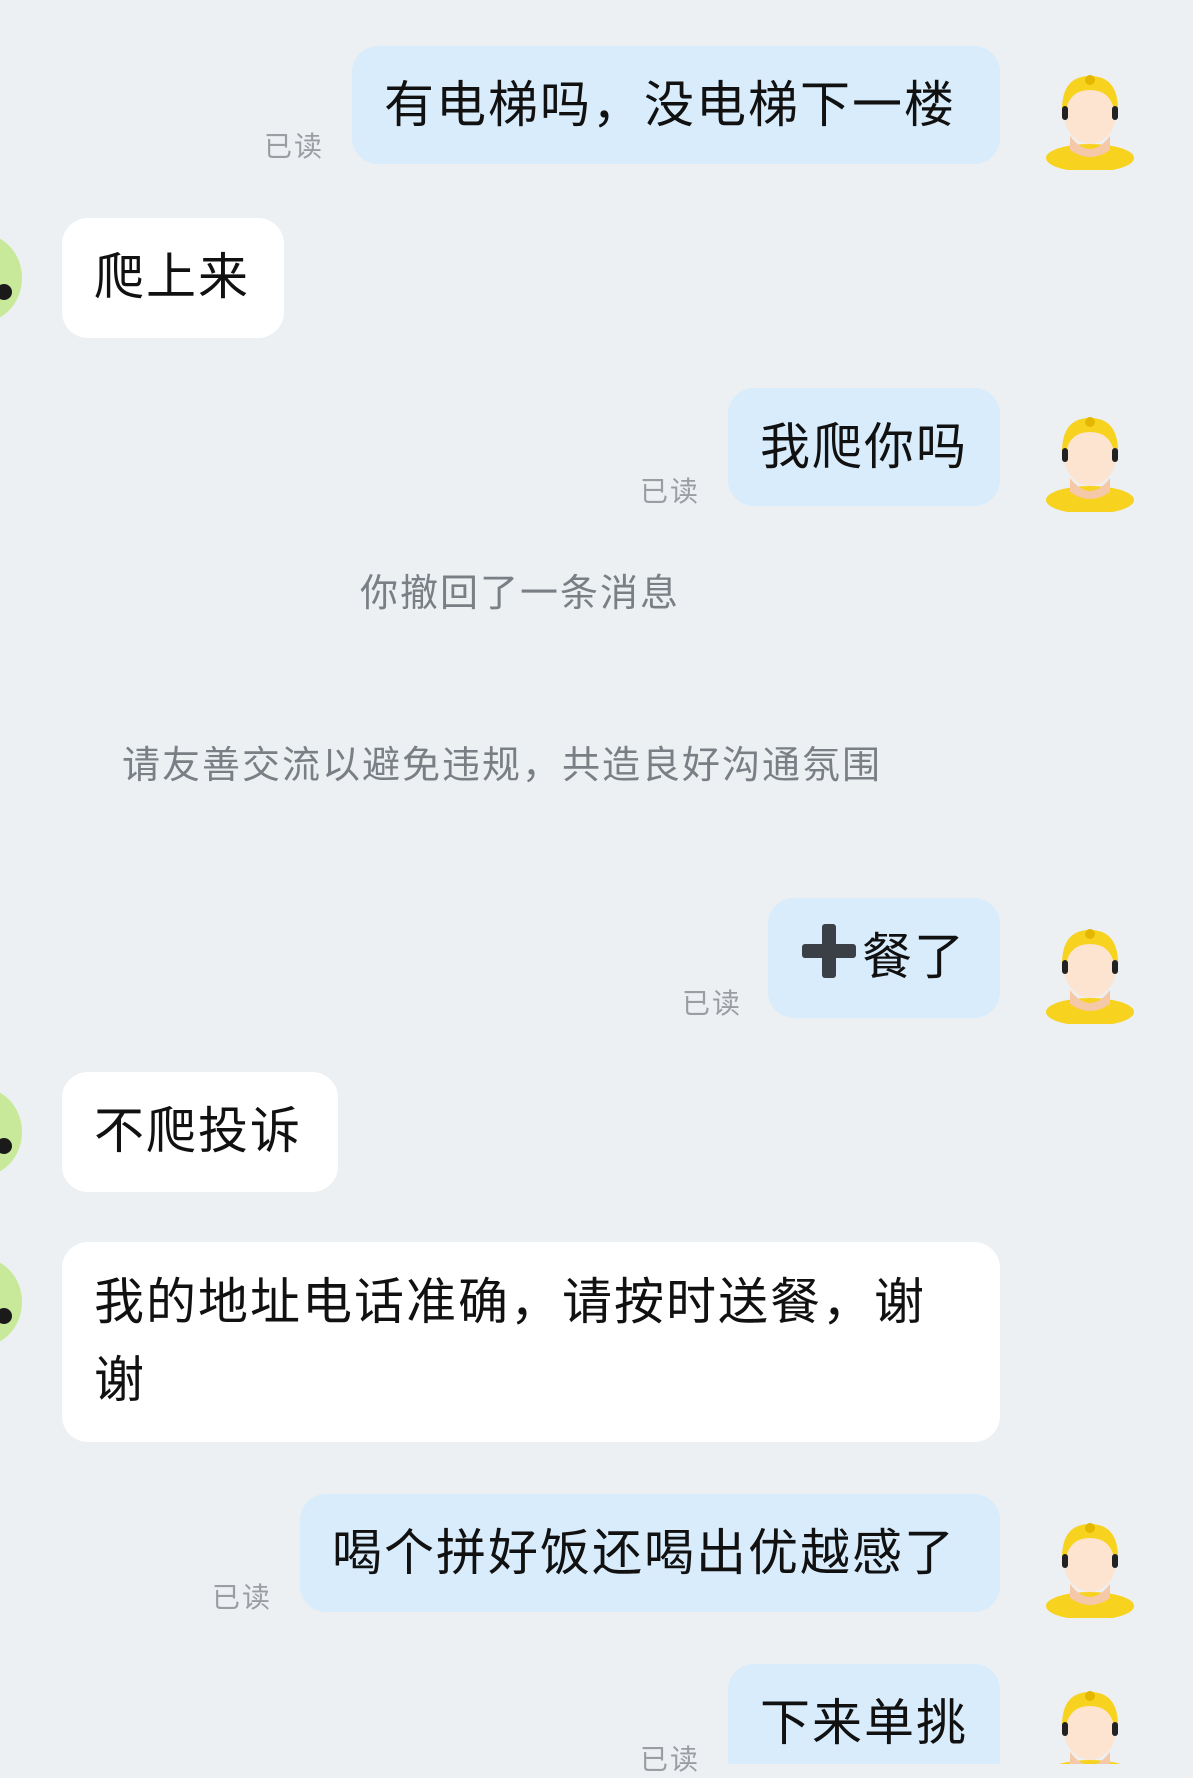  I want to click on message-text: 我的地址电话准确，请按时送餐，谢谢, so click(510, 1341).